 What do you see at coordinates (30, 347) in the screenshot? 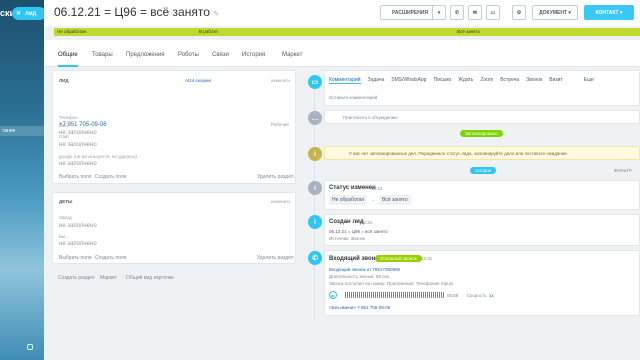
I see `settings-icon` at bounding box center [30, 347].